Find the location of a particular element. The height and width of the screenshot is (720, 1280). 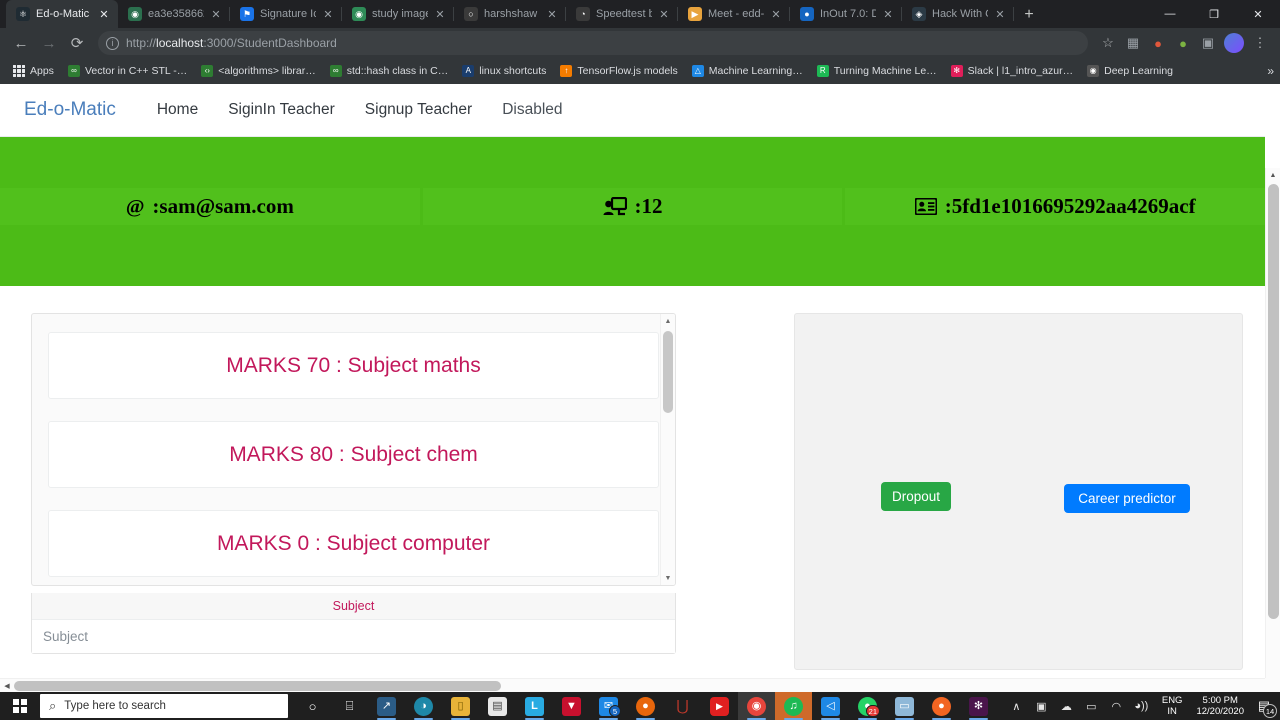

scrollbar-thumb-vertical is located at coordinates (1273, 401).